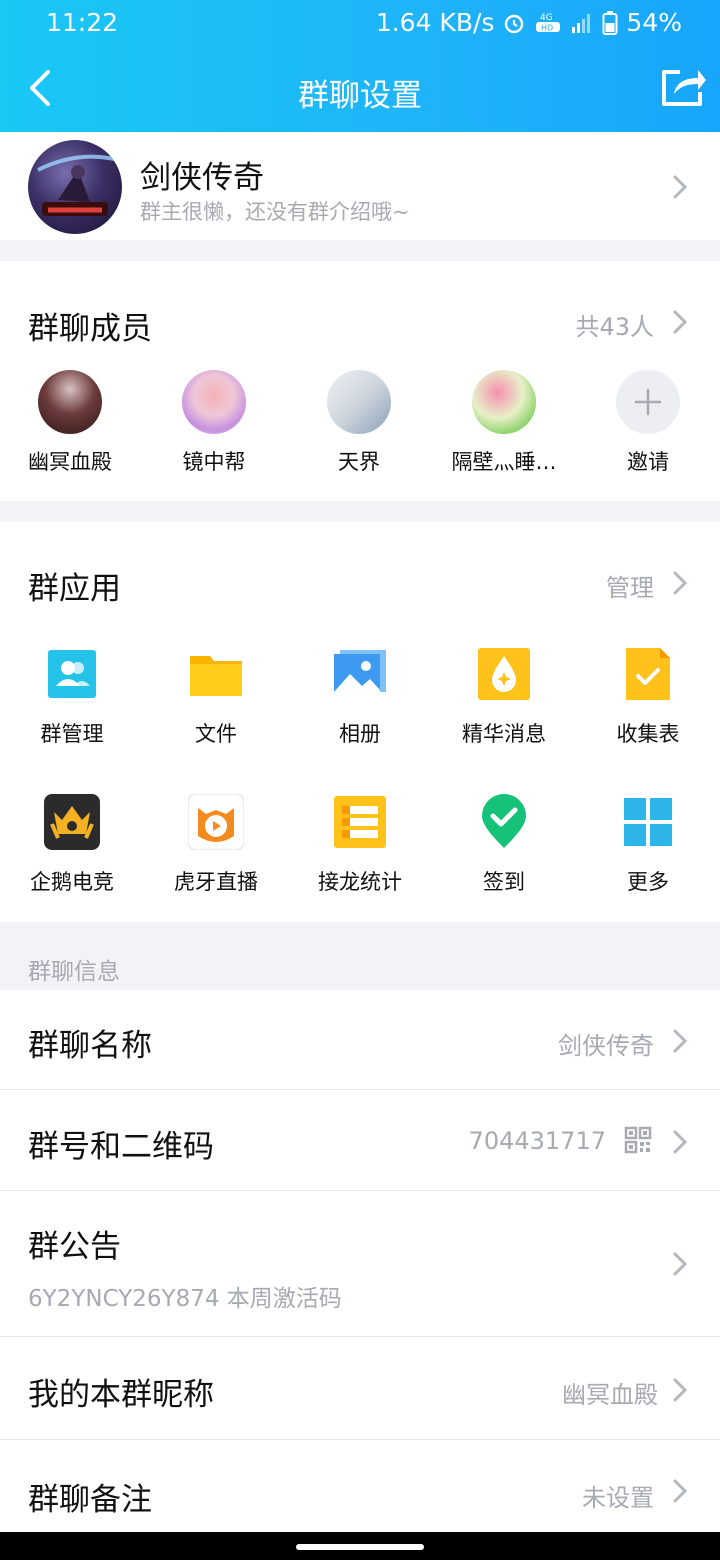 The width and height of the screenshot is (720, 1560). I want to click on group-description: 群主很懒，还没有群介绍哦~, so click(275, 212).